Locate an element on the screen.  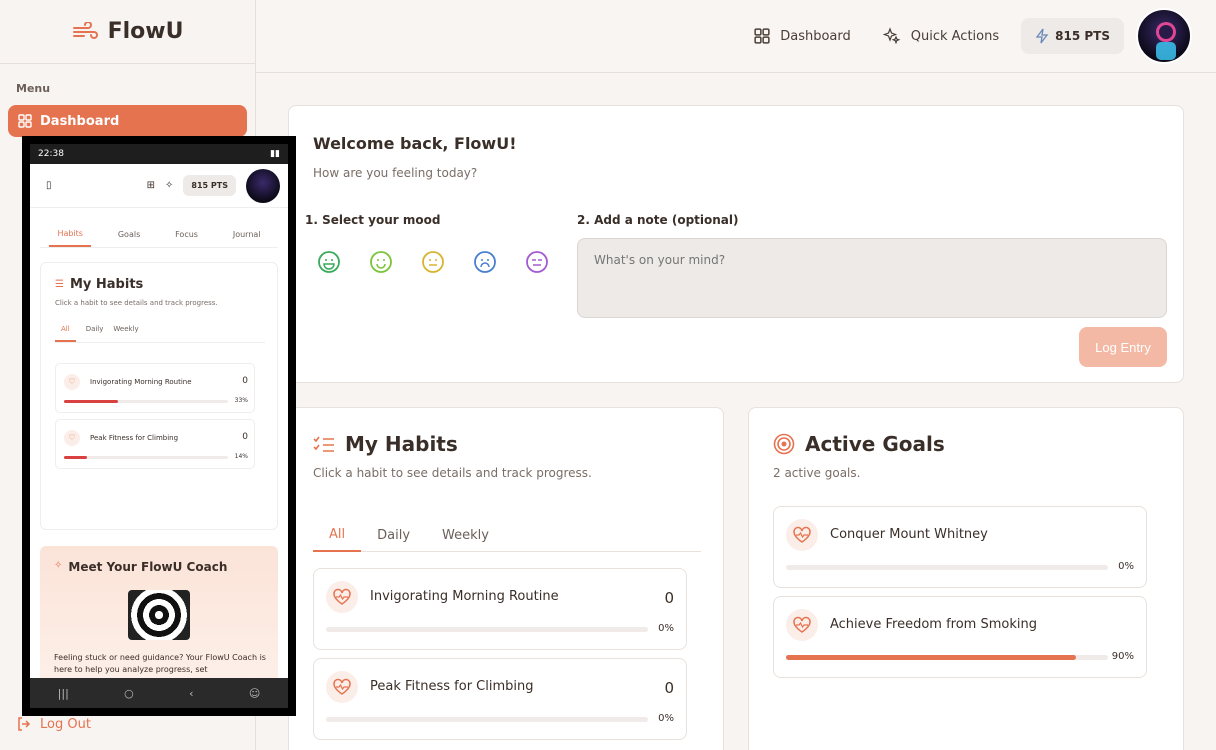
phone-habit-progress-label: 33% is located at coordinates (241, 400).